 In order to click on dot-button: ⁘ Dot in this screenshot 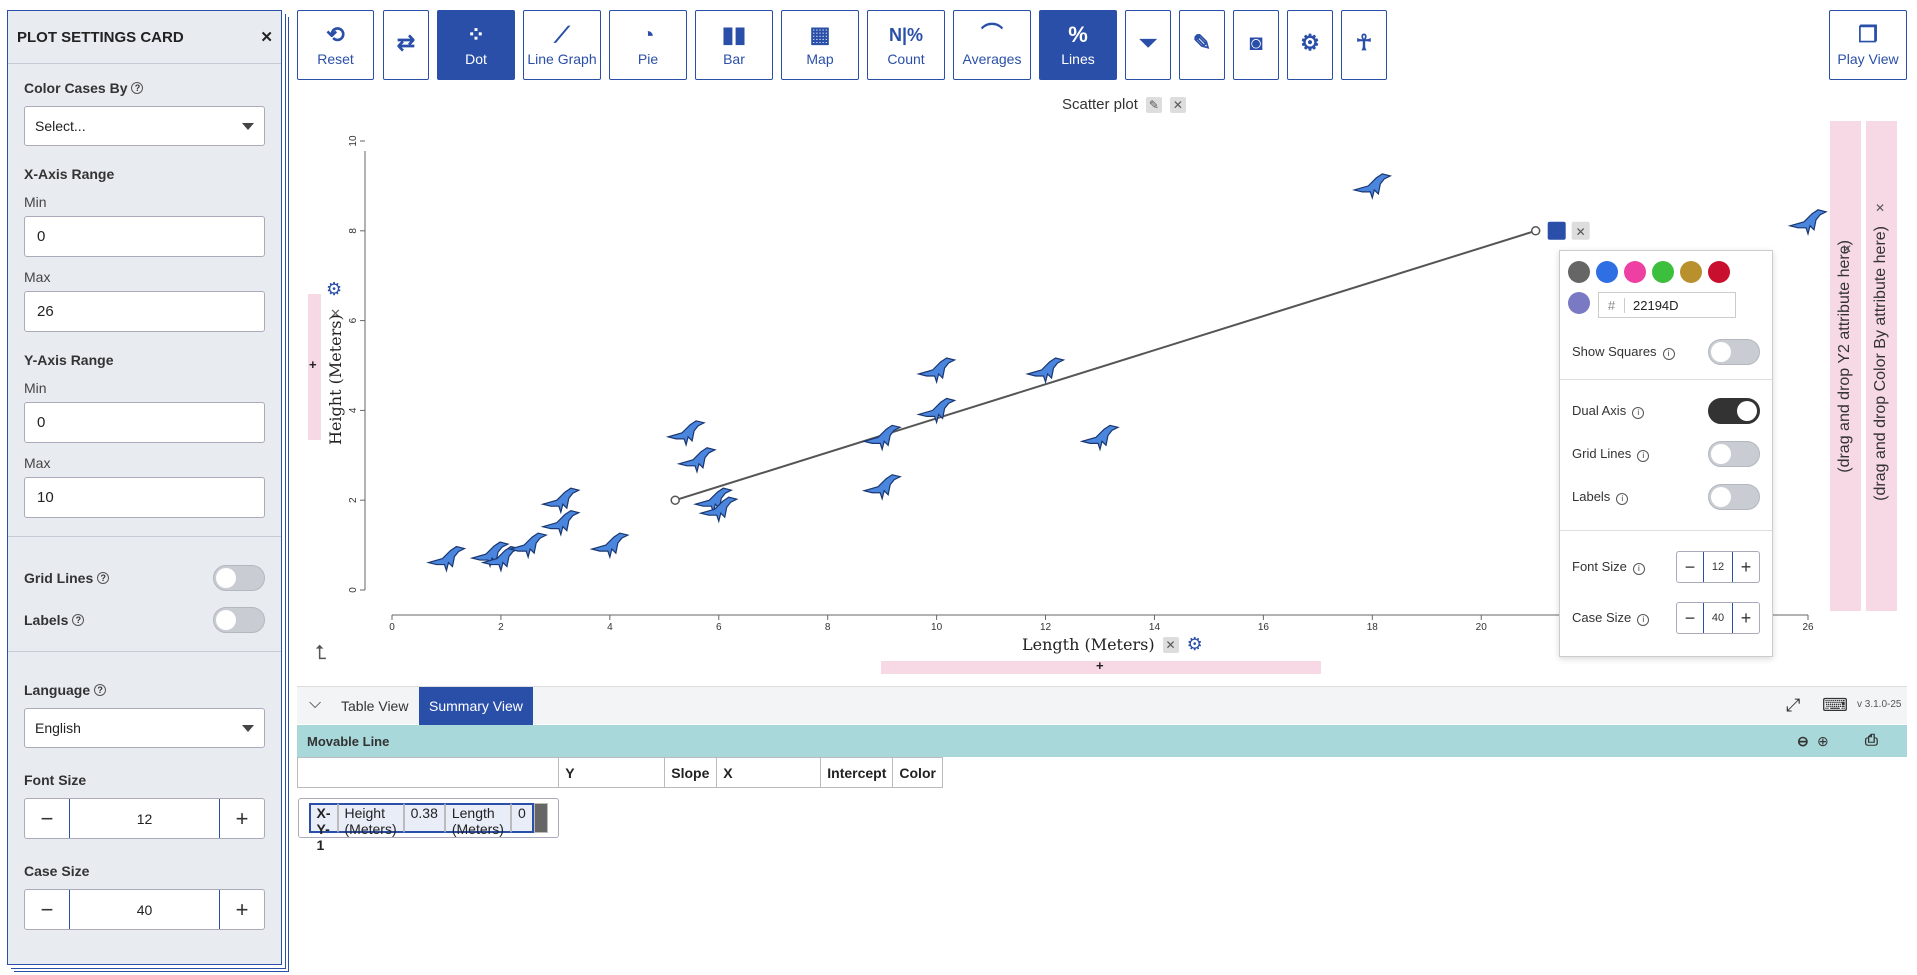, I will do `click(476, 45)`.